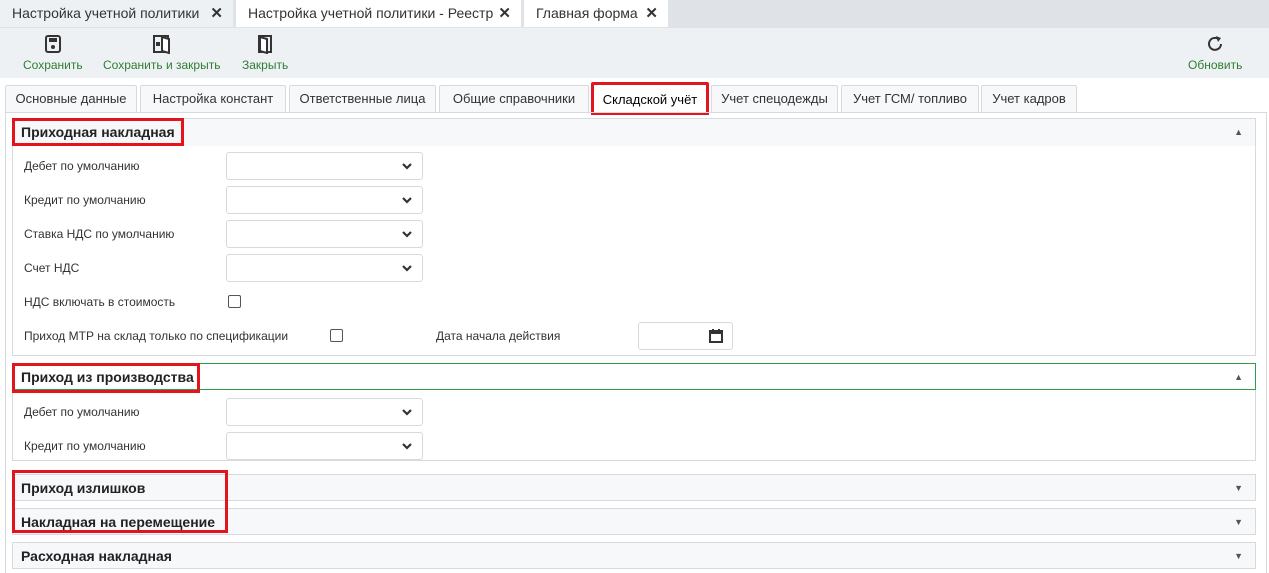 Image resolution: width=1269 pixels, height=573 pixels. What do you see at coordinates (336, 335) in the screenshot?
I see `mtr-spec-checkbox` at bounding box center [336, 335].